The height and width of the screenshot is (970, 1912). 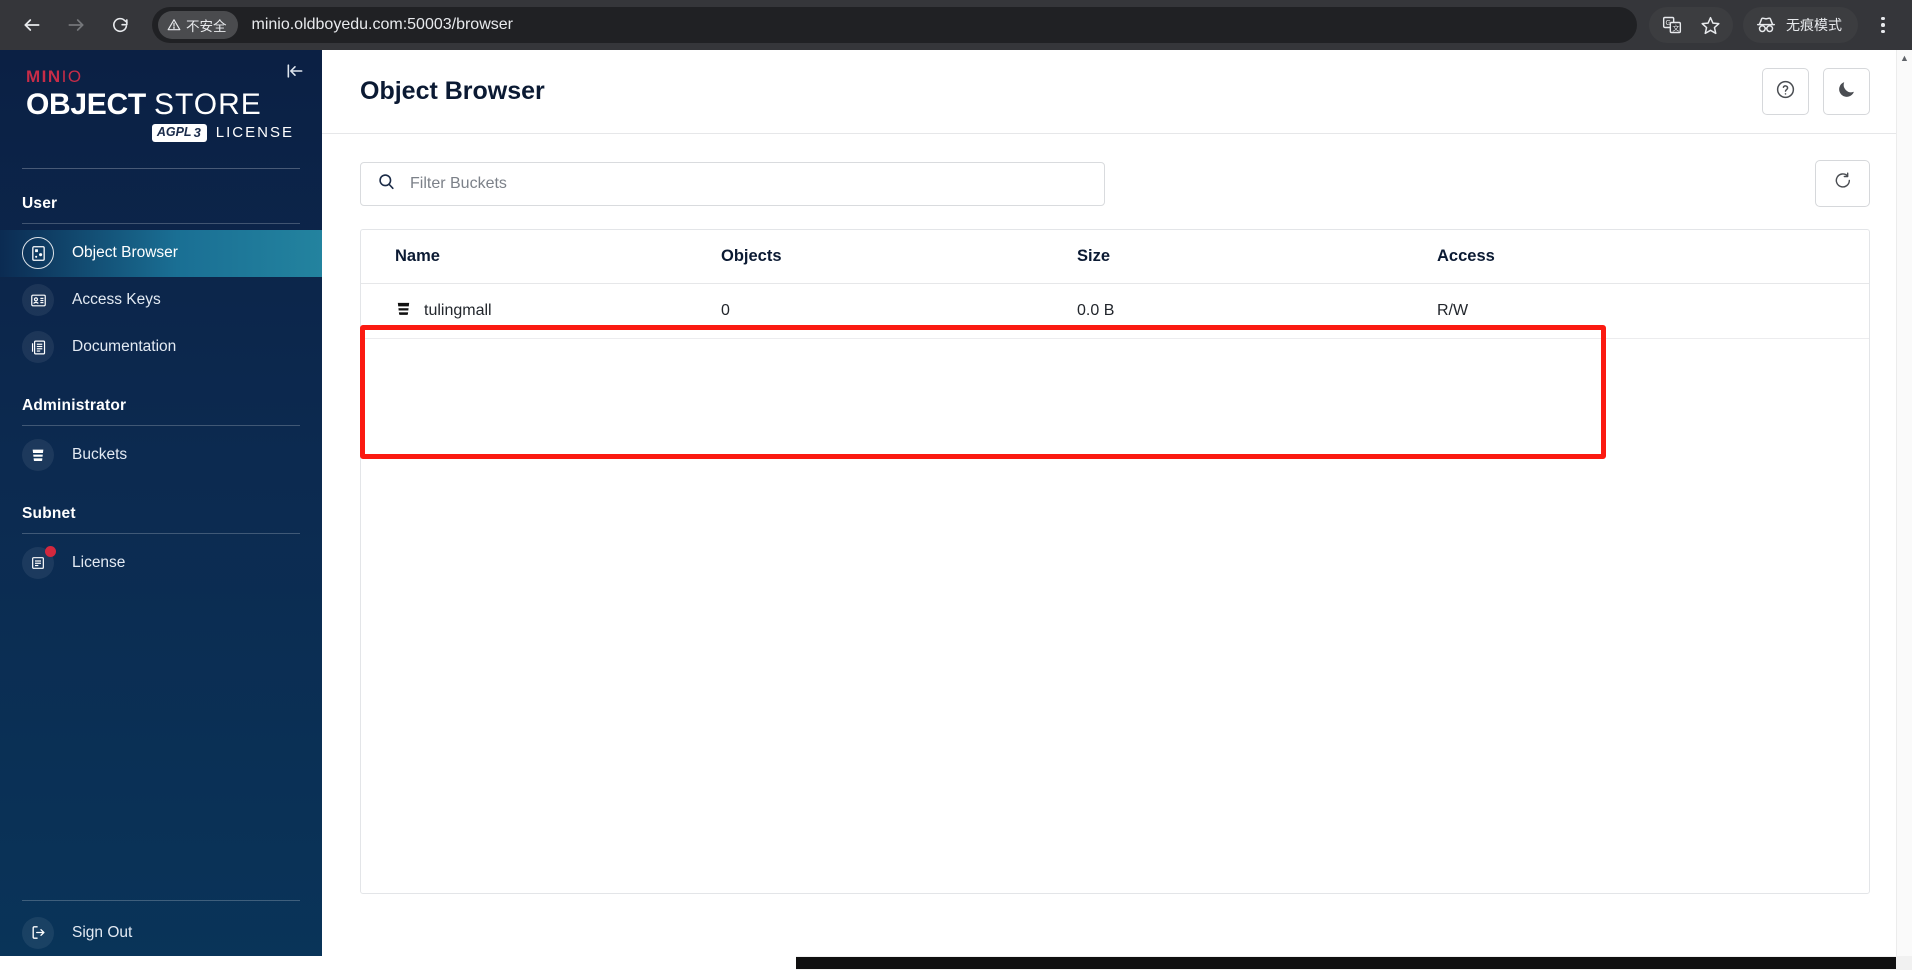 What do you see at coordinates (38, 253) in the screenshot?
I see `object-browser-icon` at bounding box center [38, 253].